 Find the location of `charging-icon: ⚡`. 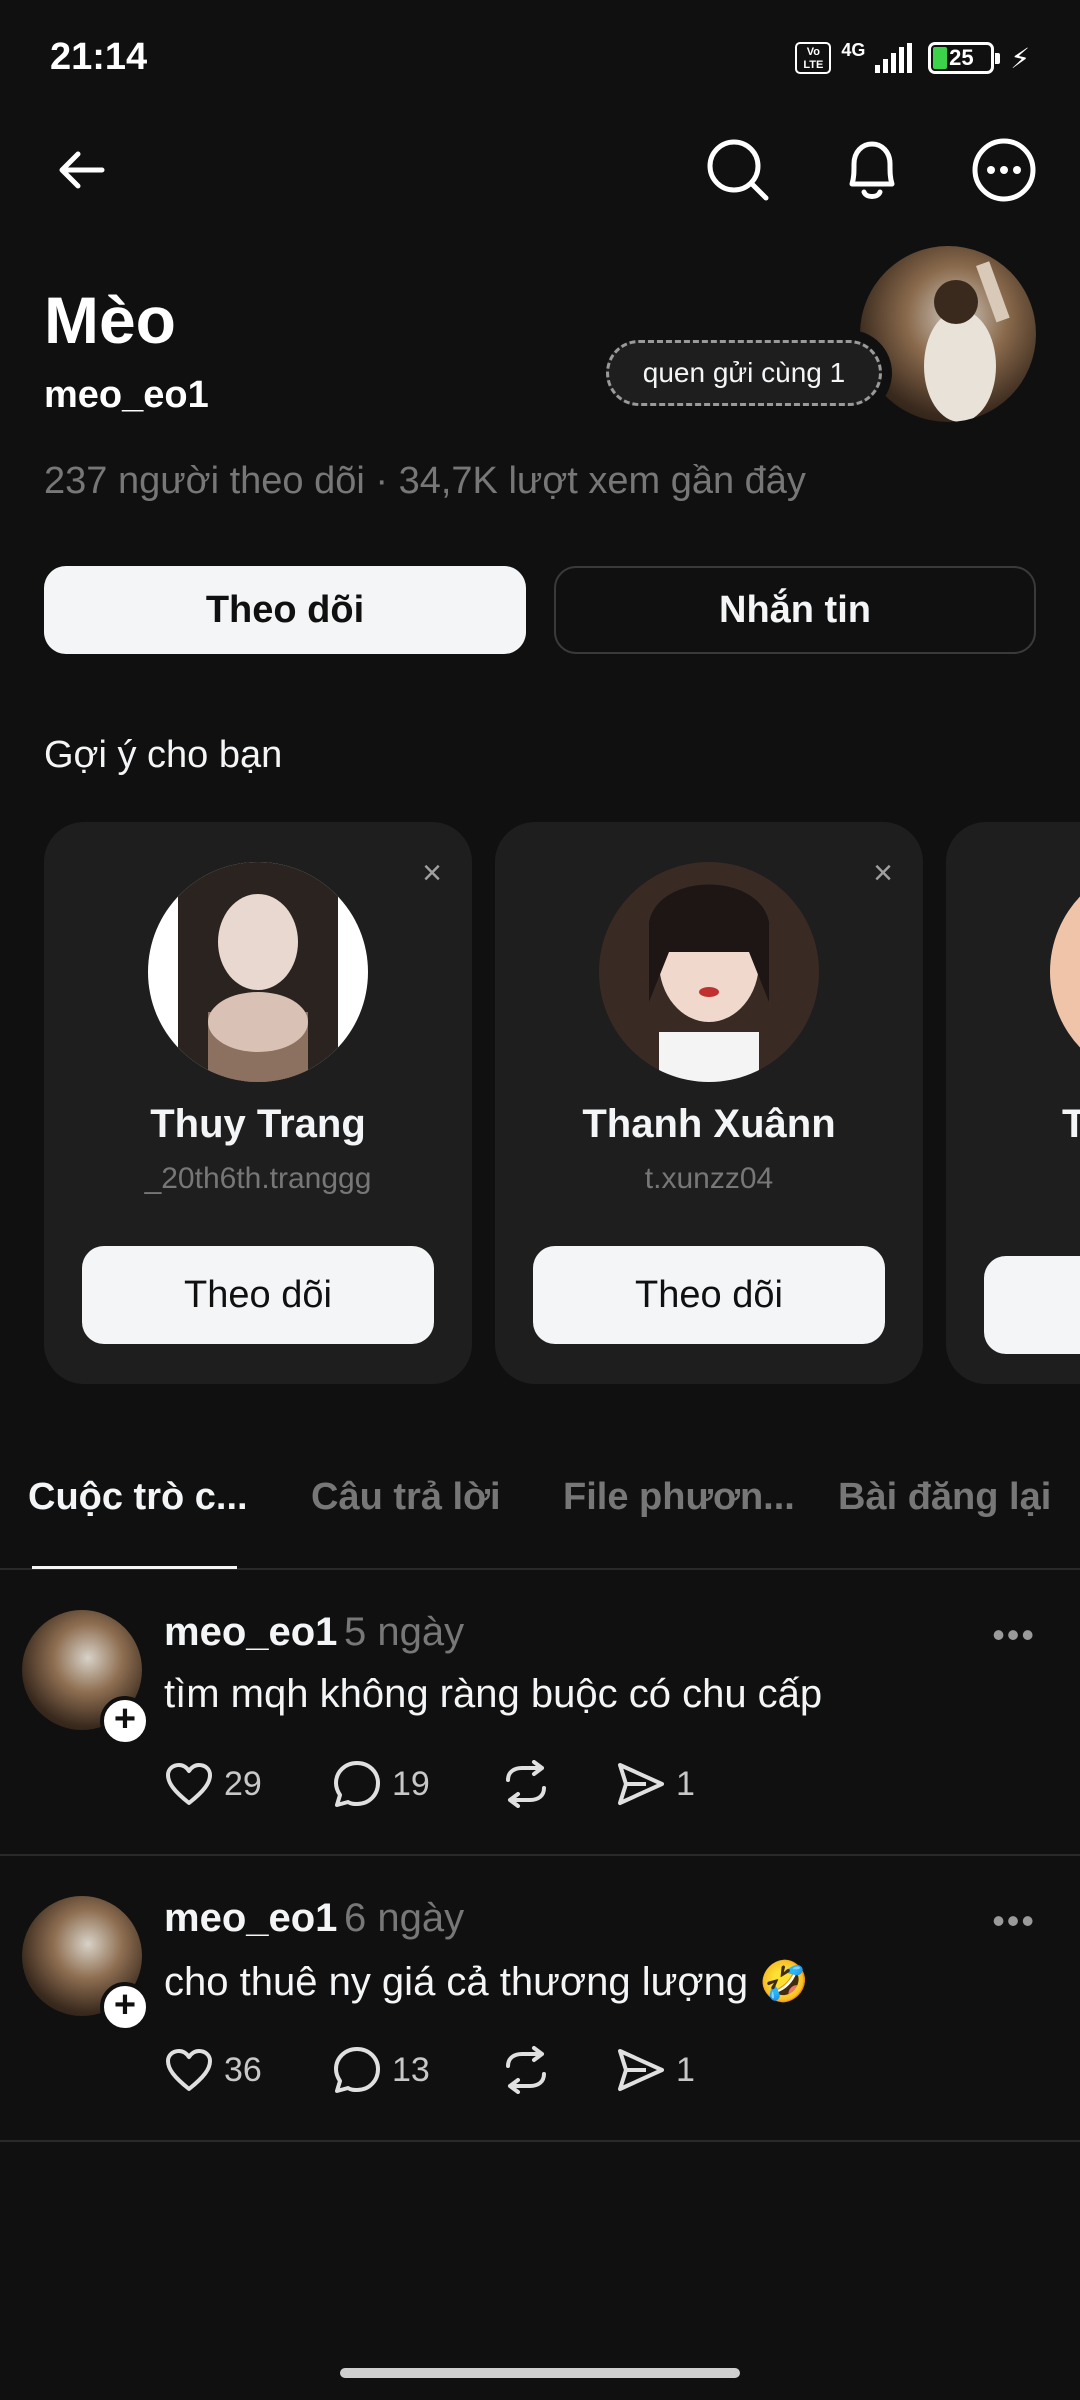

charging-icon: ⚡ is located at coordinates (1020, 58).